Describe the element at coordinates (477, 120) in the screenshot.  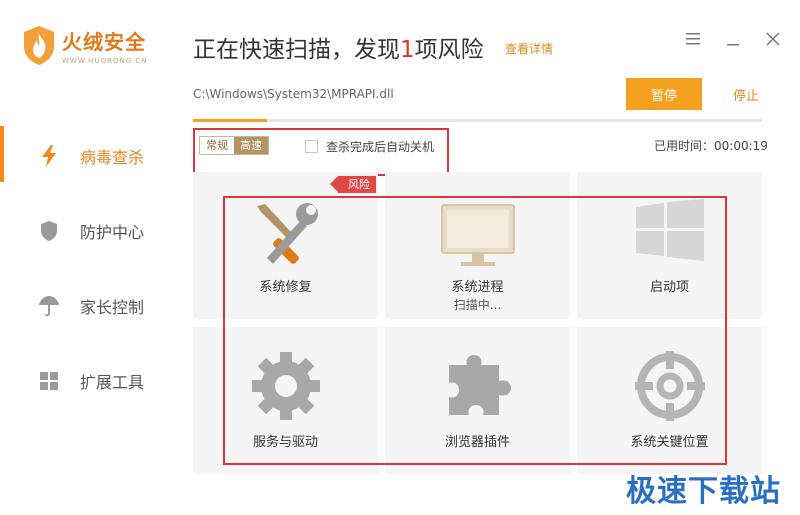
I see `scan-progress-bar` at that location.